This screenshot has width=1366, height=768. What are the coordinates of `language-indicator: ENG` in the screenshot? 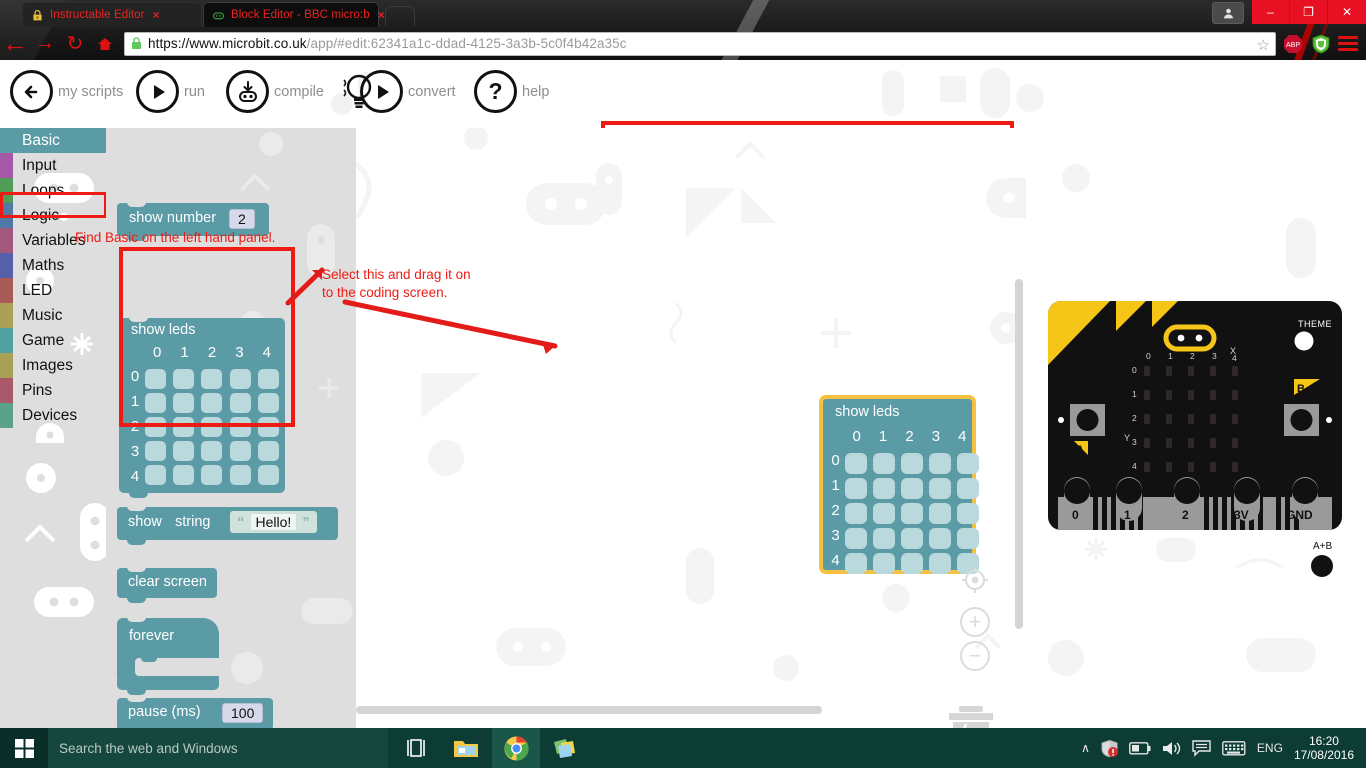 It's located at (1270, 748).